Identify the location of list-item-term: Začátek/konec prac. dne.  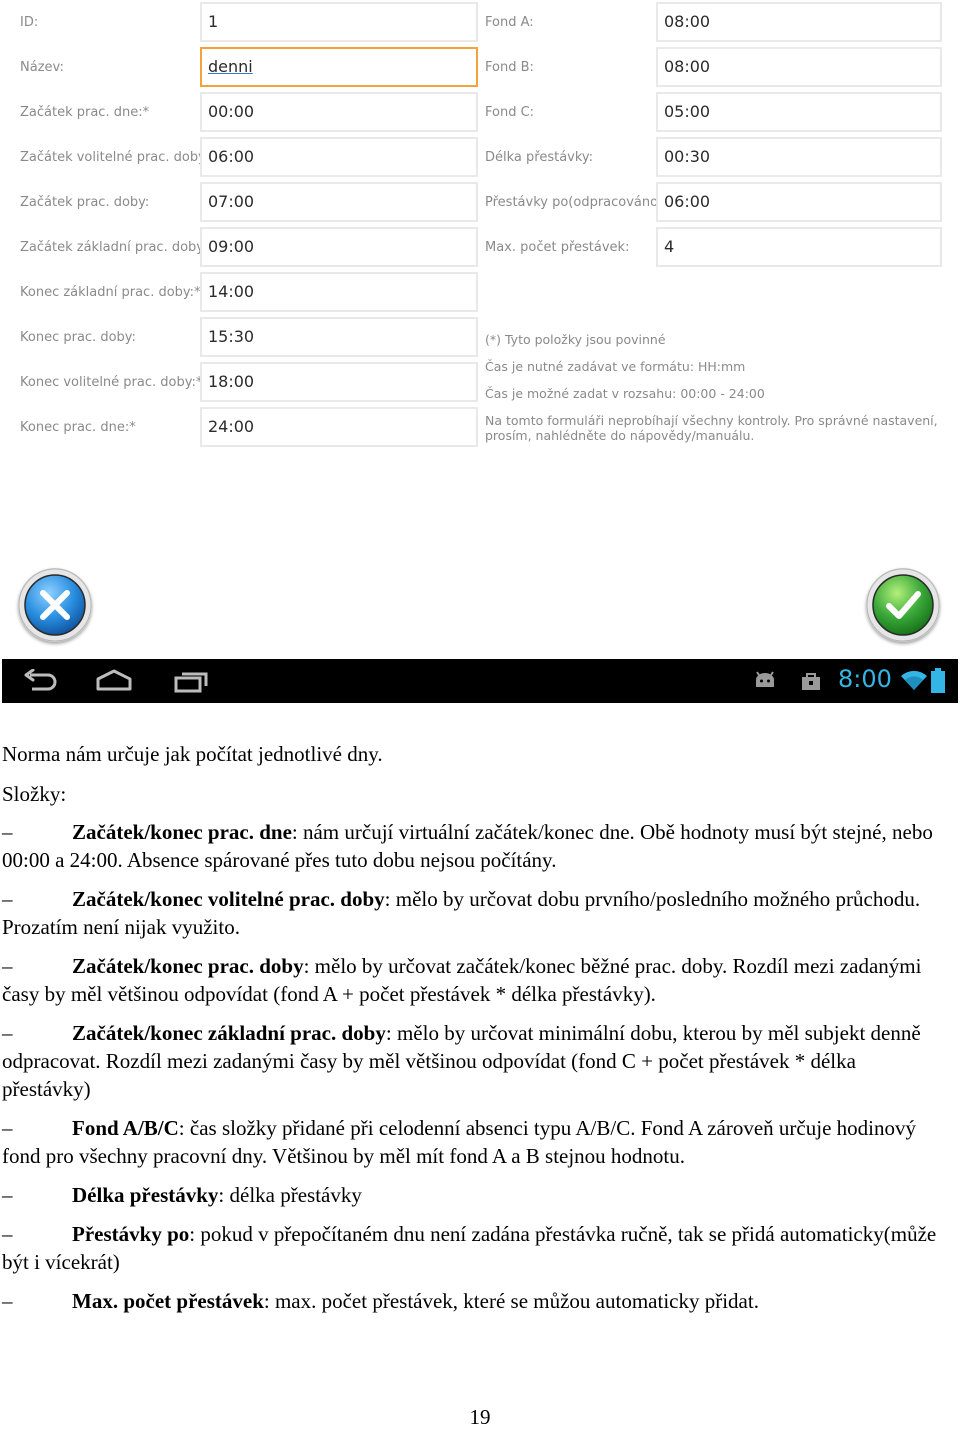
(182, 832).